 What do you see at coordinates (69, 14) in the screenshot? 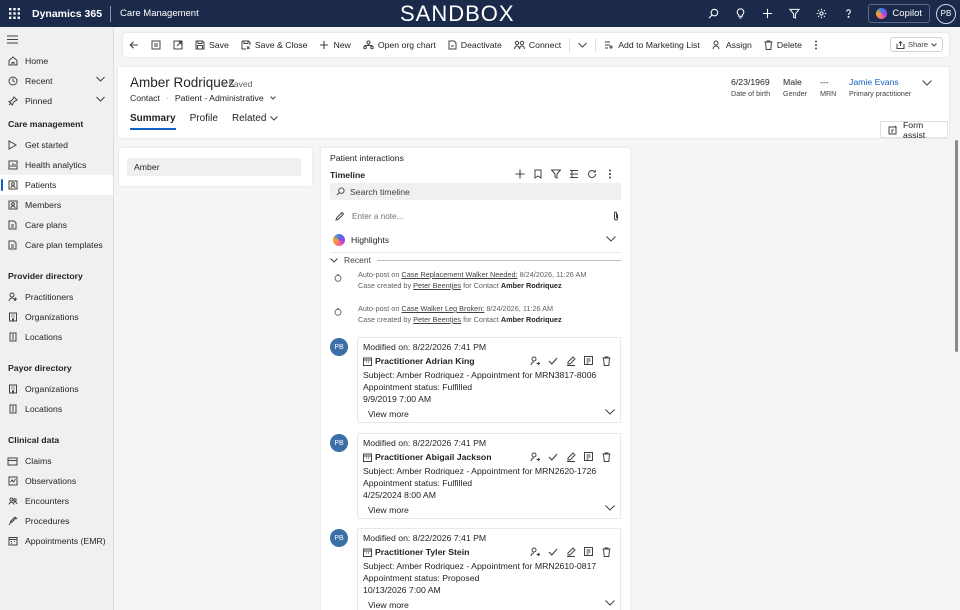
I see `app-name: Dynamics 365` at bounding box center [69, 14].